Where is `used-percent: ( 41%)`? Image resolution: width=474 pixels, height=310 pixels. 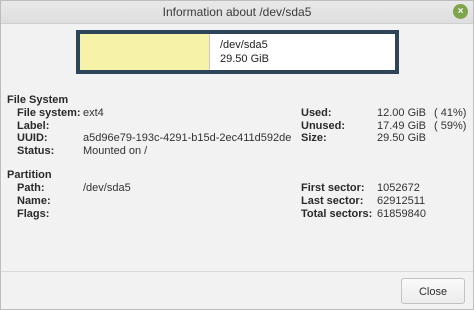 used-percent: ( 41%) is located at coordinates (450, 113).